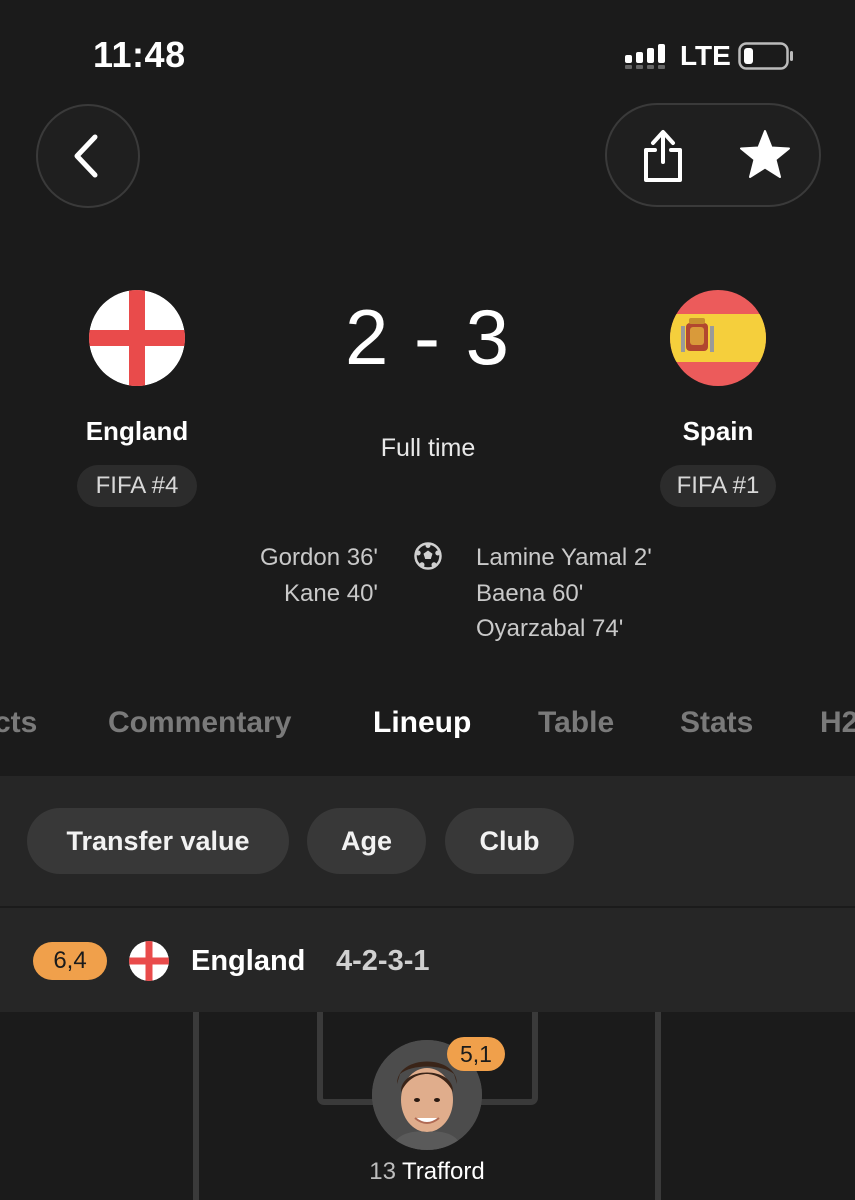 The width and height of the screenshot is (855, 1200). Describe the element at coordinates (18, 723) in the screenshot. I see `tab-facts: cts` at that location.